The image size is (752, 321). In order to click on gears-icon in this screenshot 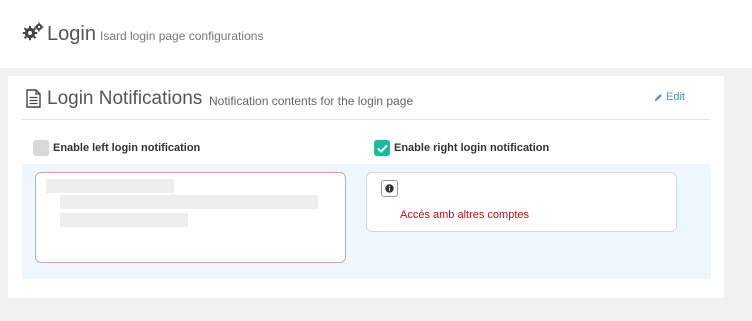, I will do `click(33, 31)`.